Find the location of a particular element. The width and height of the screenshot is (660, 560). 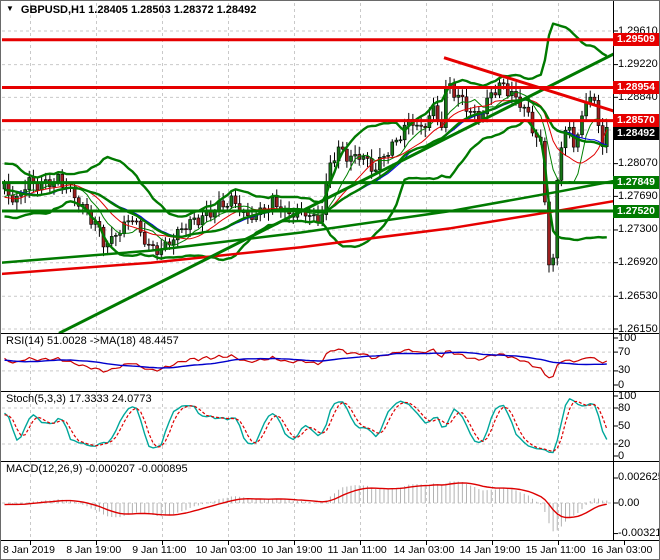

y-axis-tick-label: 1.27690 is located at coordinates (638, 195).